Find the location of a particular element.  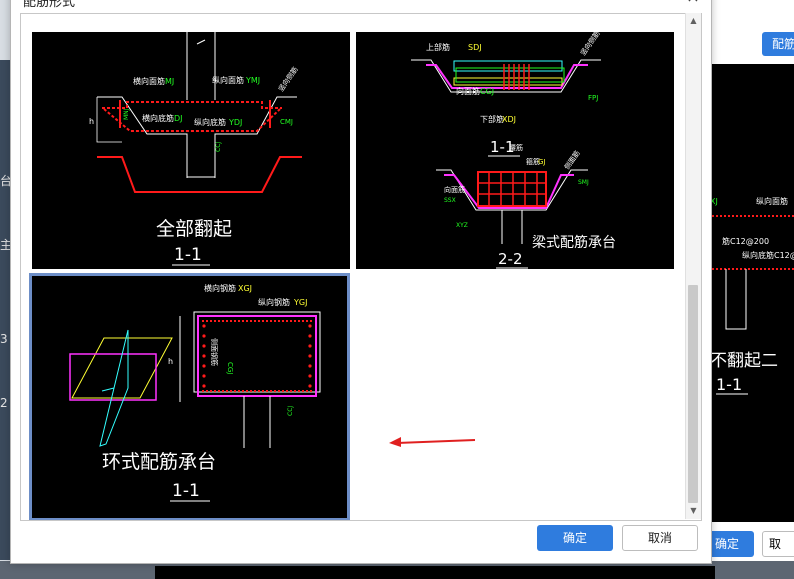

bg-label: 纵向底筋C12@ is located at coordinates (768, 255).